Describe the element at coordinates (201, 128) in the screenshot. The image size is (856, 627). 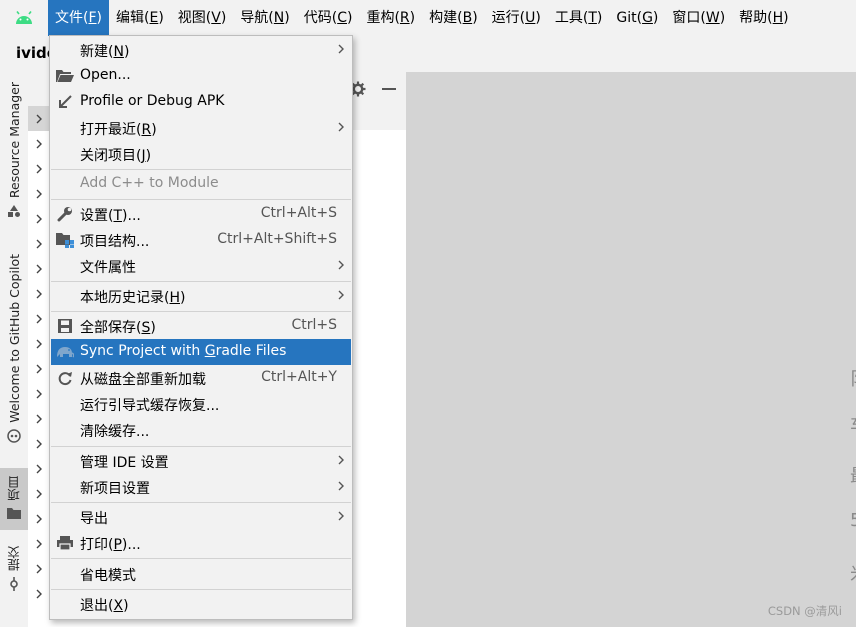
I see `menu-item-open-recent: 打开最近(R)` at that location.